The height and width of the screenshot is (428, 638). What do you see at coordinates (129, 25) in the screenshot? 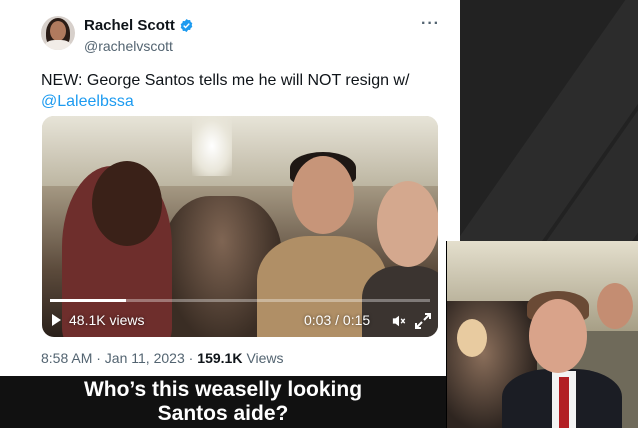
I see `display-name: Rachel Scott` at bounding box center [129, 25].